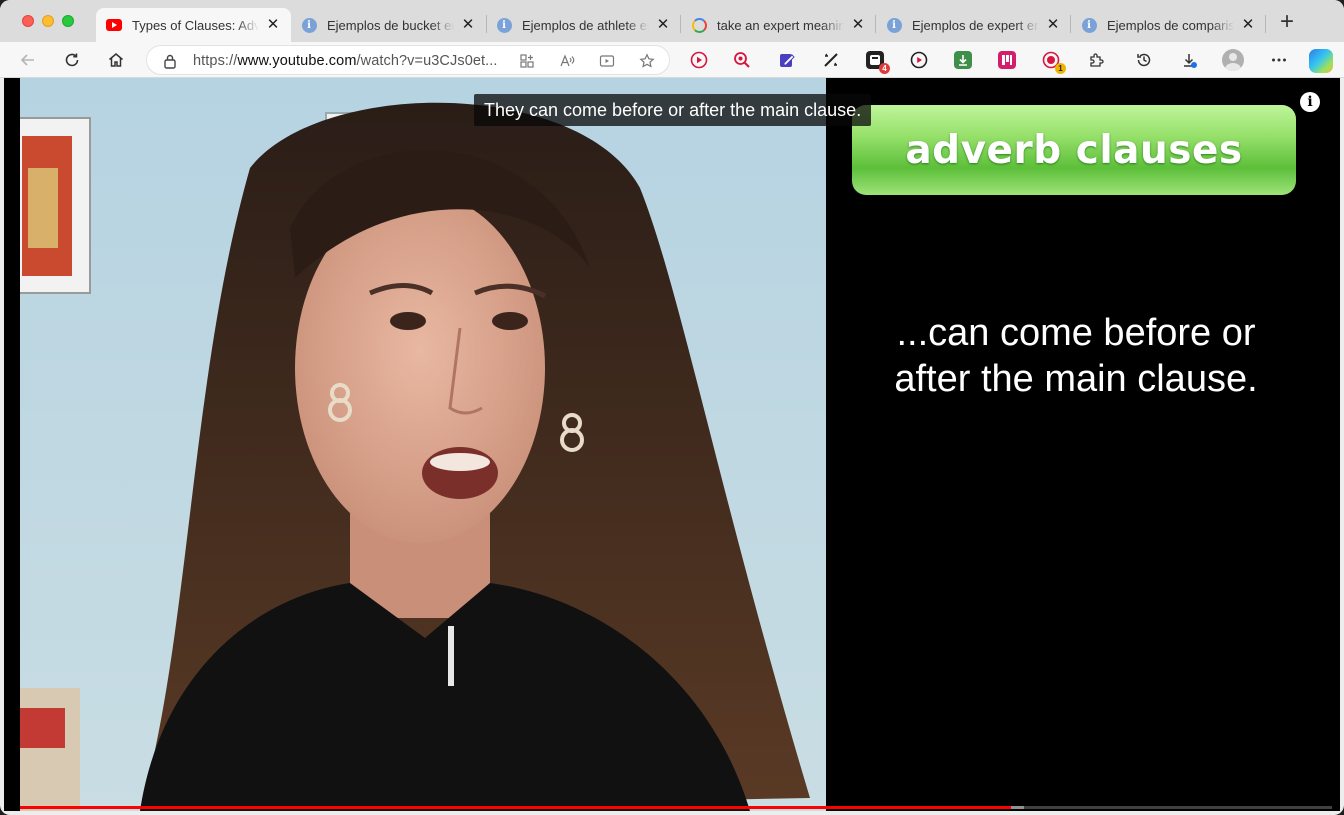 The width and height of the screenshot is (1344, 815). I want to click on tab-title: Ejemplos de bucket en inglés, so click(390, 25).